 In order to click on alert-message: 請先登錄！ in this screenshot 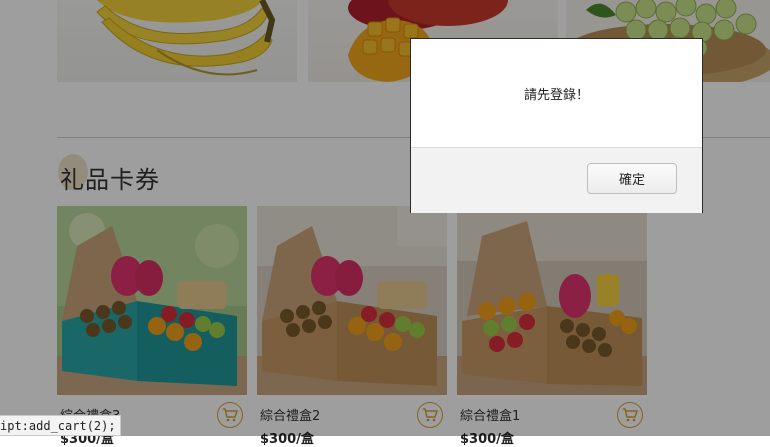, I will do `click(556, 95)`.